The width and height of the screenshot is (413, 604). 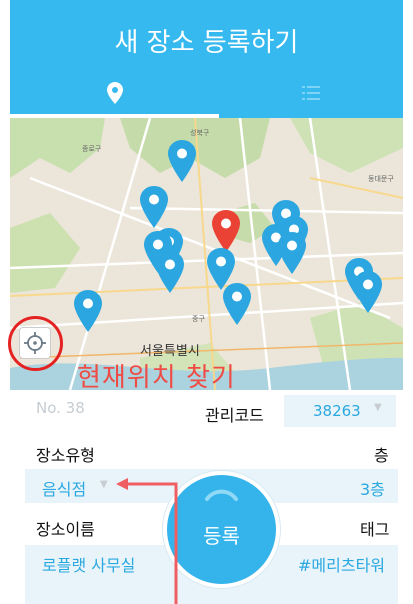 What do you see at coordinates (156, 378) in the screenshot?
I see `annotation-locate-text: 현재위치 찾기` at bounding box center [156, 378].